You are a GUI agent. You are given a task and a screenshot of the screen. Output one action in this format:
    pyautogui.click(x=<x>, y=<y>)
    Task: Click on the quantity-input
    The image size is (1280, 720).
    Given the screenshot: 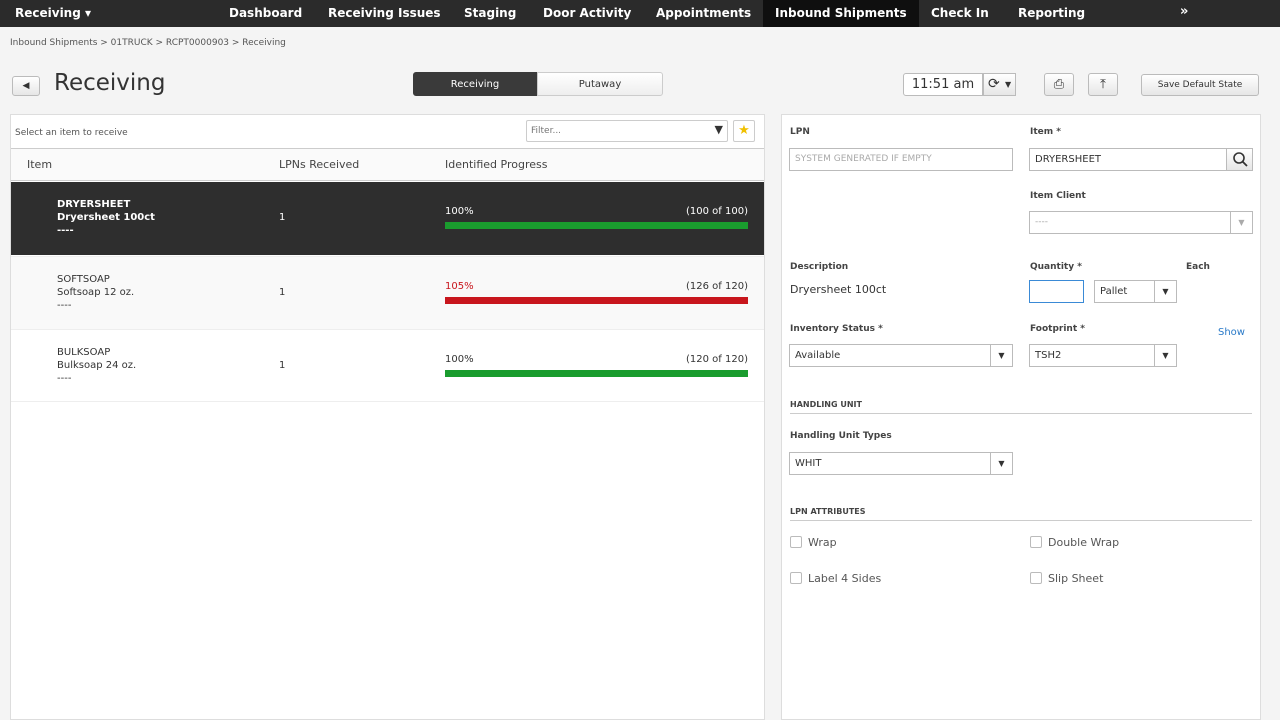 What is the action you would take?
    pyautogui.click(x=1056, y=291)
    